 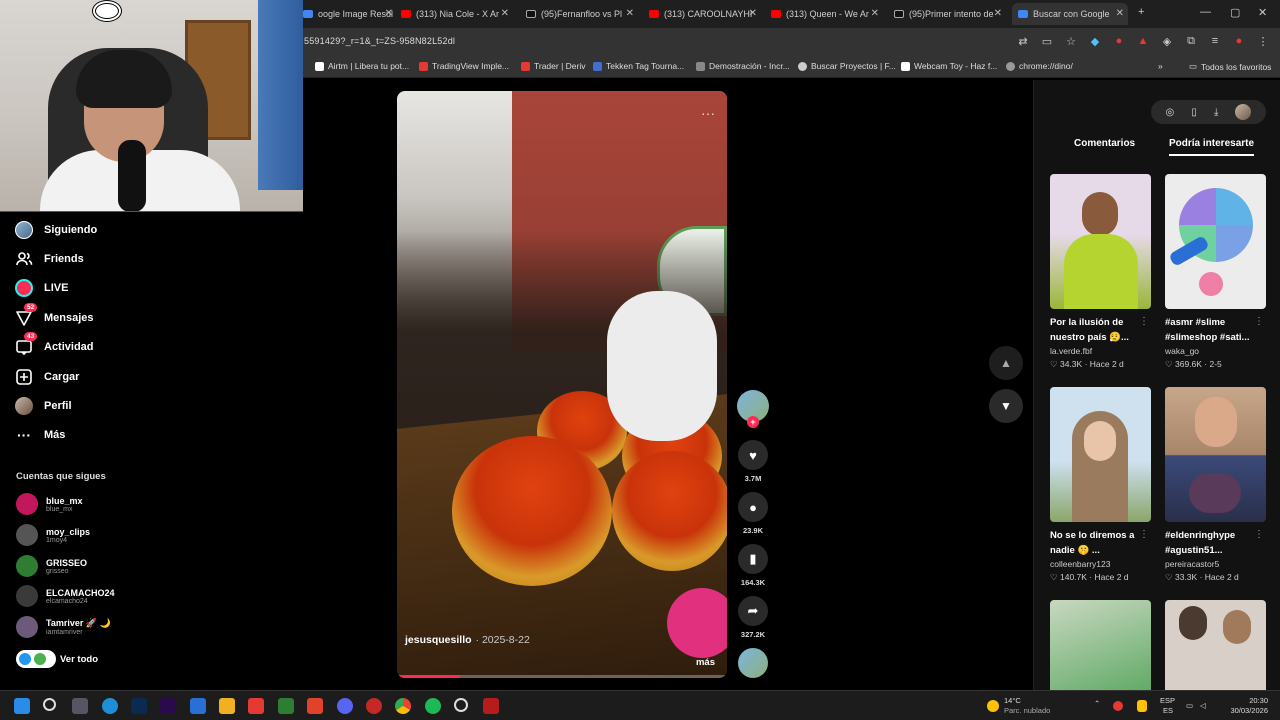 What do you see at coordinates (1205, 12) in the screenshot?
I see `minimize-icon: —` at bounding box center [1205, 12].